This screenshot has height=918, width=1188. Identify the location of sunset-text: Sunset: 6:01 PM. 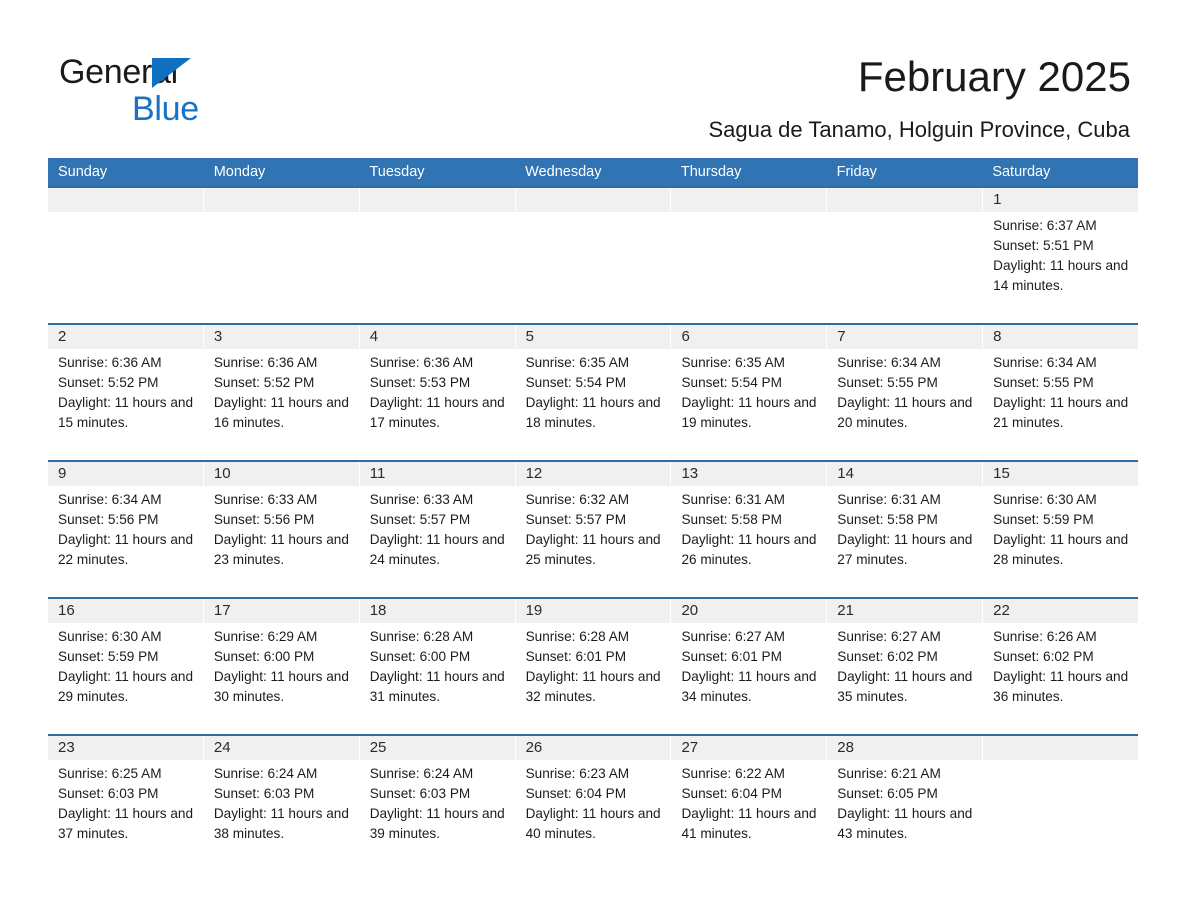
(576, 656).